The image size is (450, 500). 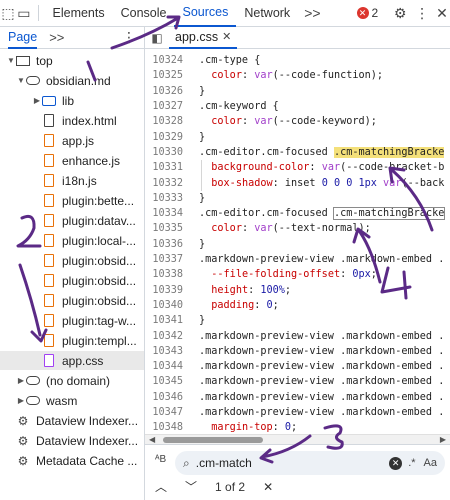 What do you see at coordinates (72, 160) in the screenshot?
I see `tree-item: enhance.js` at bounding box center [72, 160].